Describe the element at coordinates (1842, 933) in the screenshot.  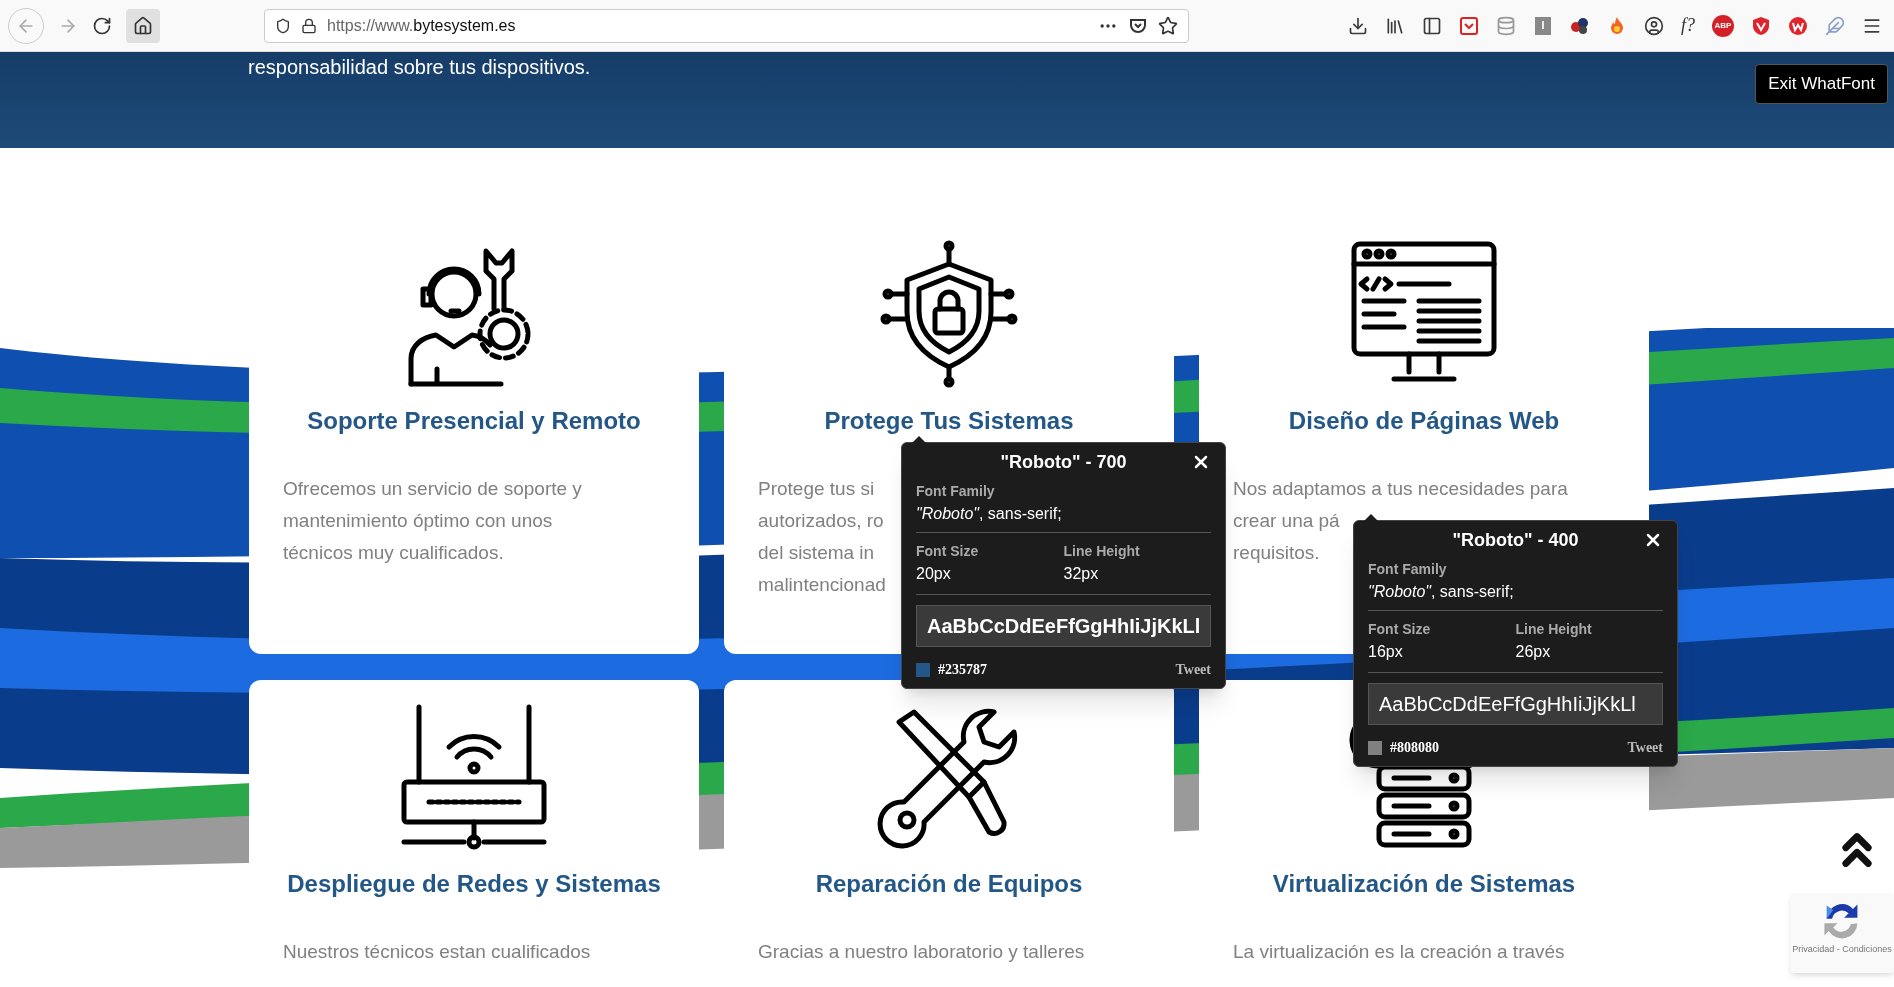
I see `recaptcha-badge: Privacidad - Condiciones` at that location.